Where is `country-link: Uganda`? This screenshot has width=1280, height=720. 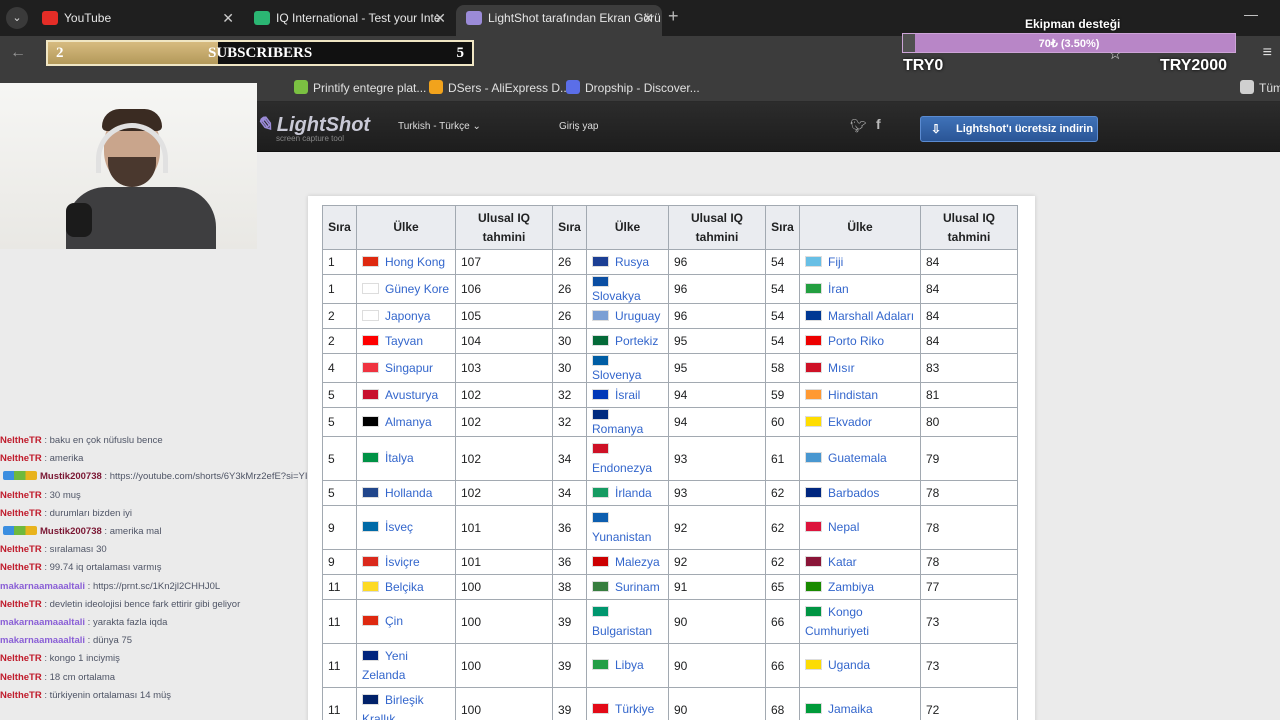 country-link: Uganda is located at coordinates (849, 665).